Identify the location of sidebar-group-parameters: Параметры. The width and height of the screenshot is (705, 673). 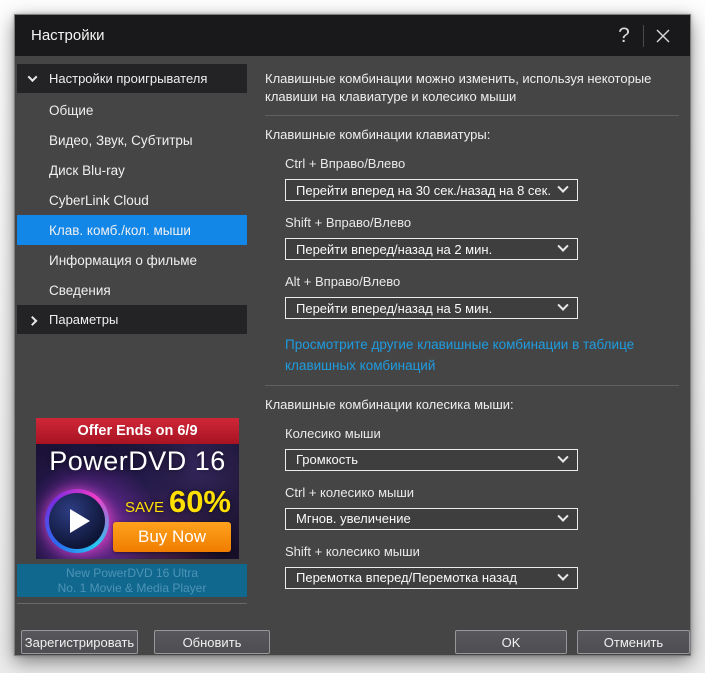
(132, 319).